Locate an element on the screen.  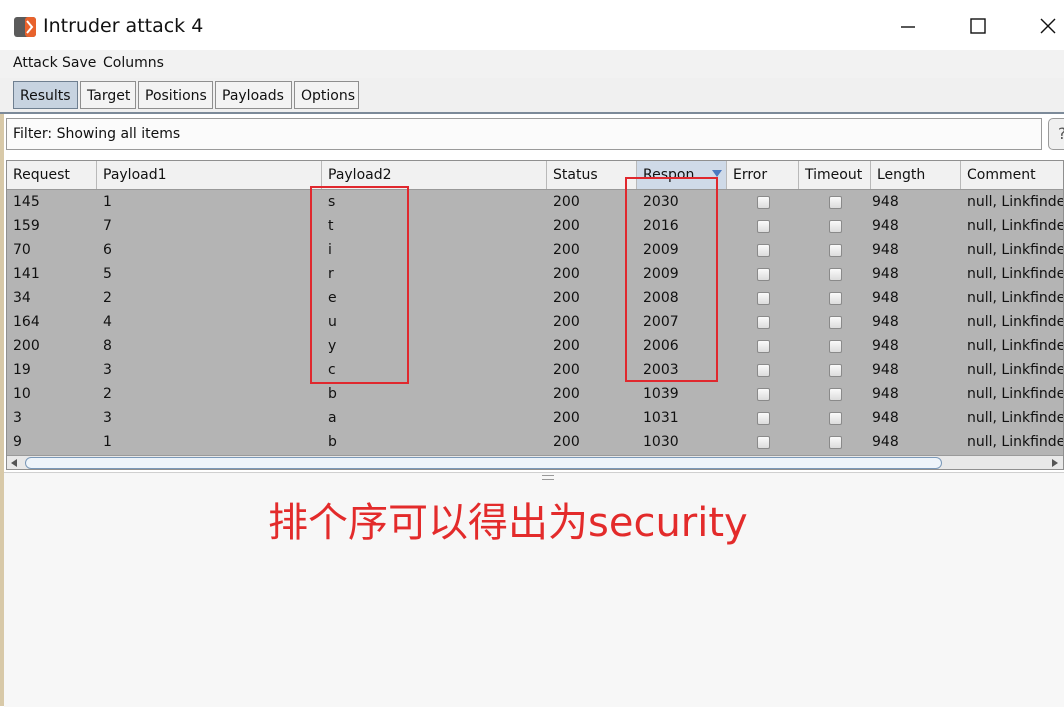
column-header-payload2: Payload2 is located at coordinates (434, 175).